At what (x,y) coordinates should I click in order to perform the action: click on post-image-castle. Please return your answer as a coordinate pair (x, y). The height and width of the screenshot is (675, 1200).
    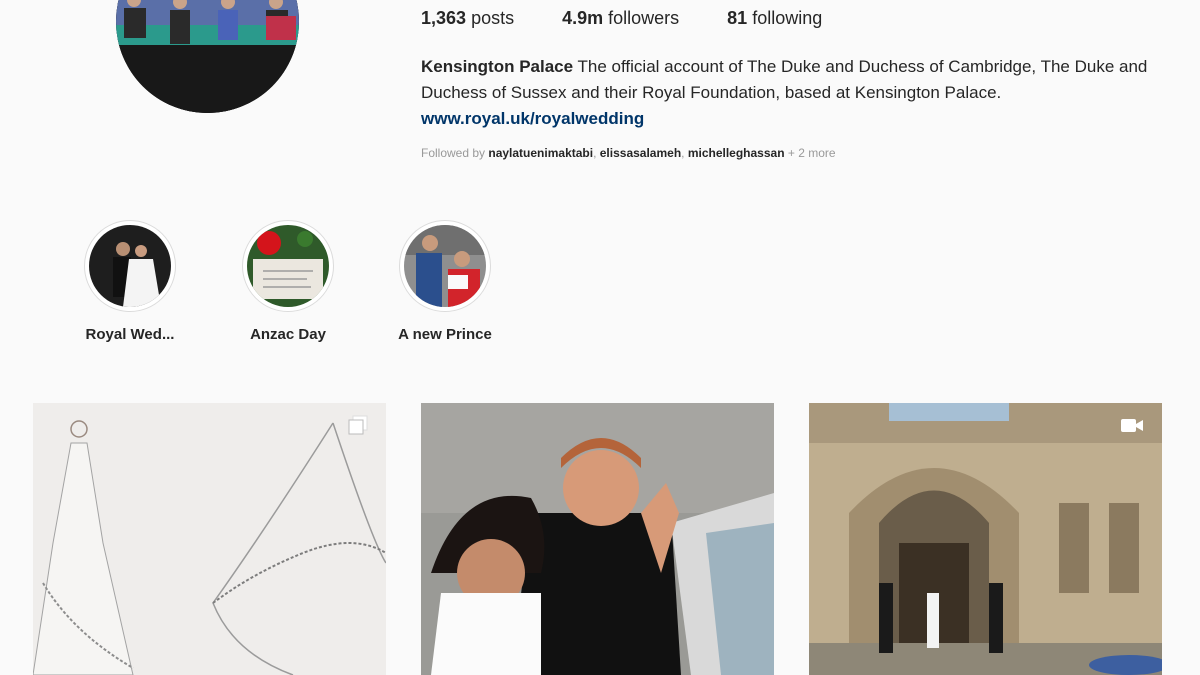
    Looking at the image, I should click on (985, 539).